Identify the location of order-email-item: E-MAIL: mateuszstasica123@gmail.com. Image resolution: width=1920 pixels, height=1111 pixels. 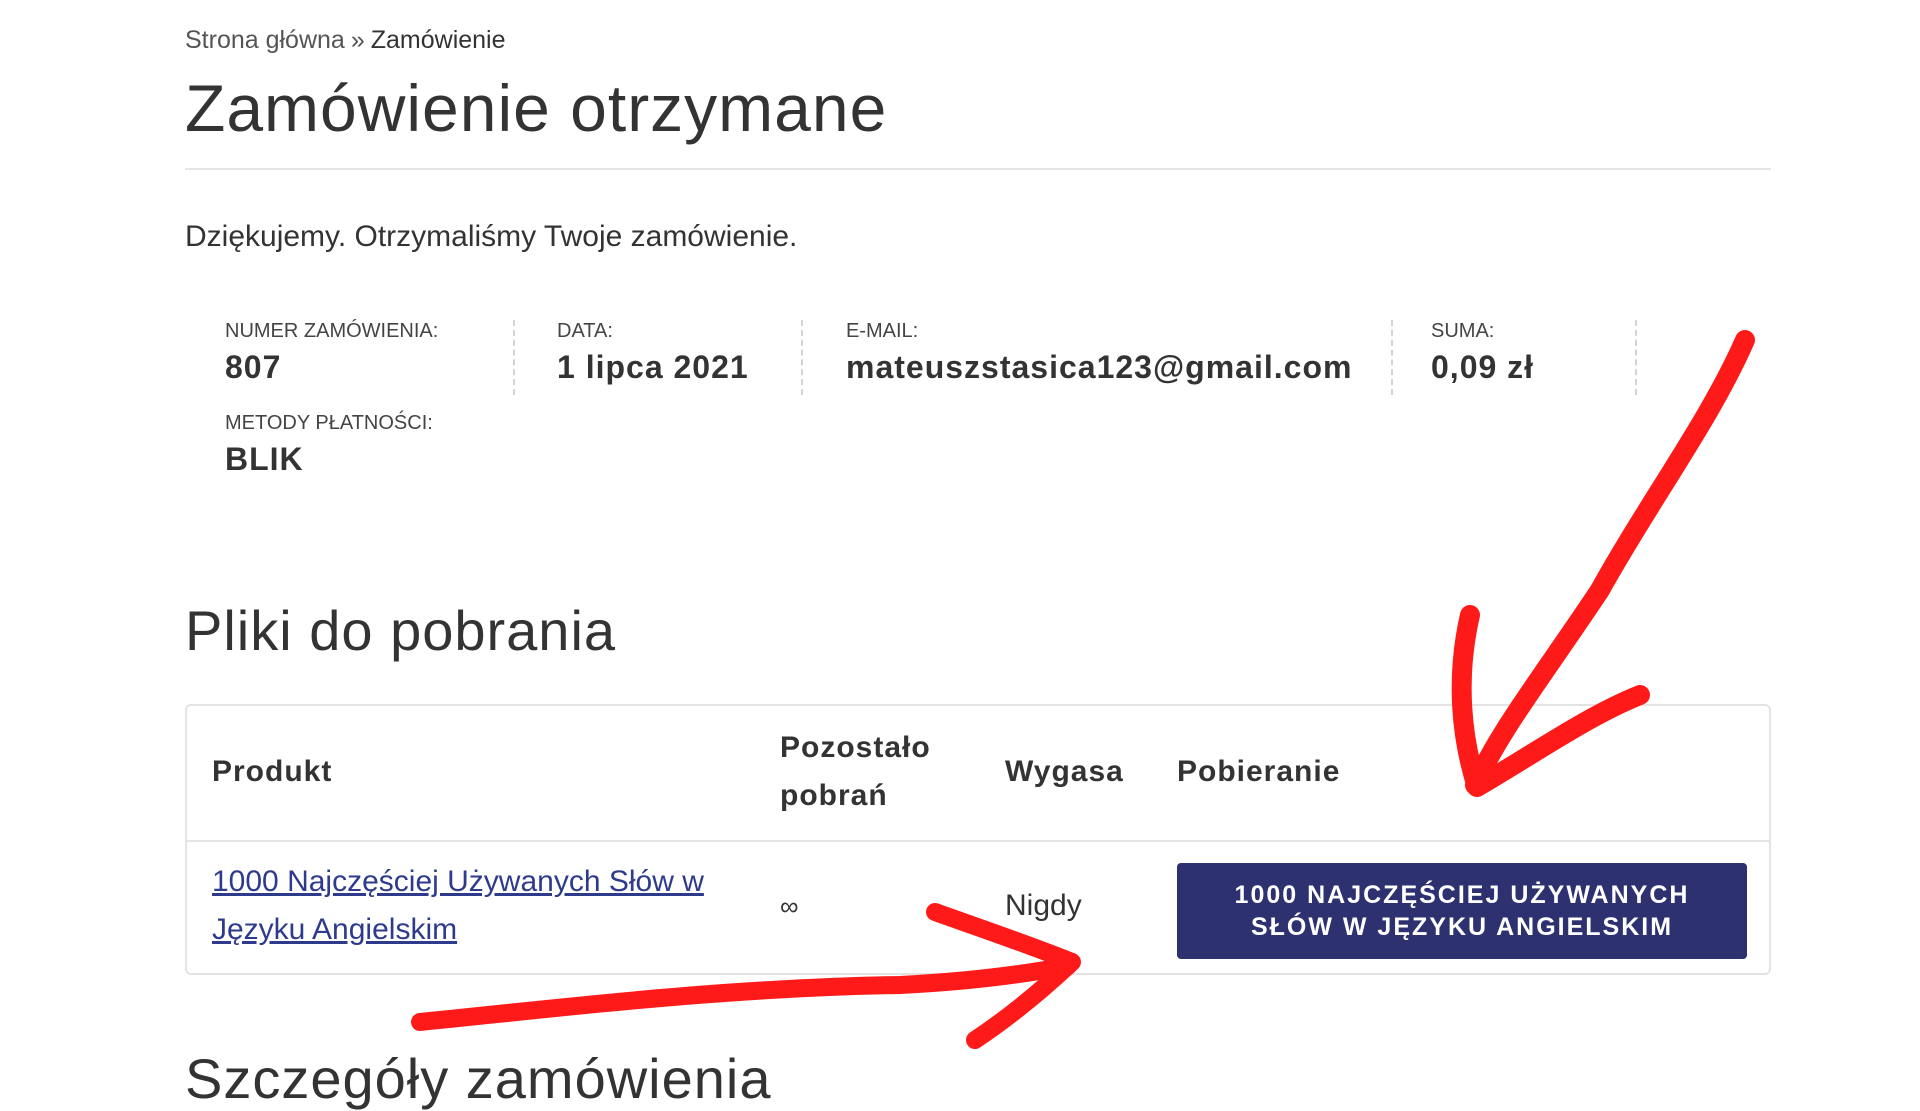
(1119, 357).